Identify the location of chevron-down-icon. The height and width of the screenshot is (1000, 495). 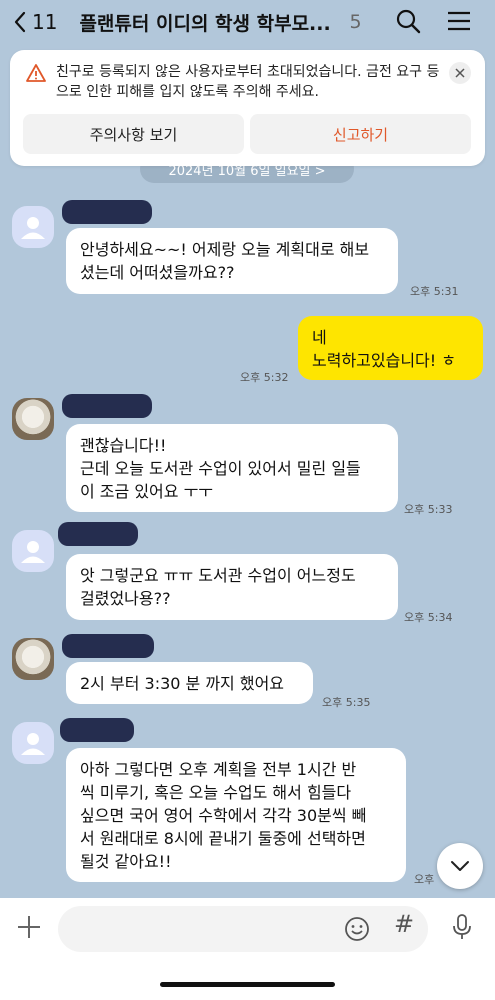
(460, 866).